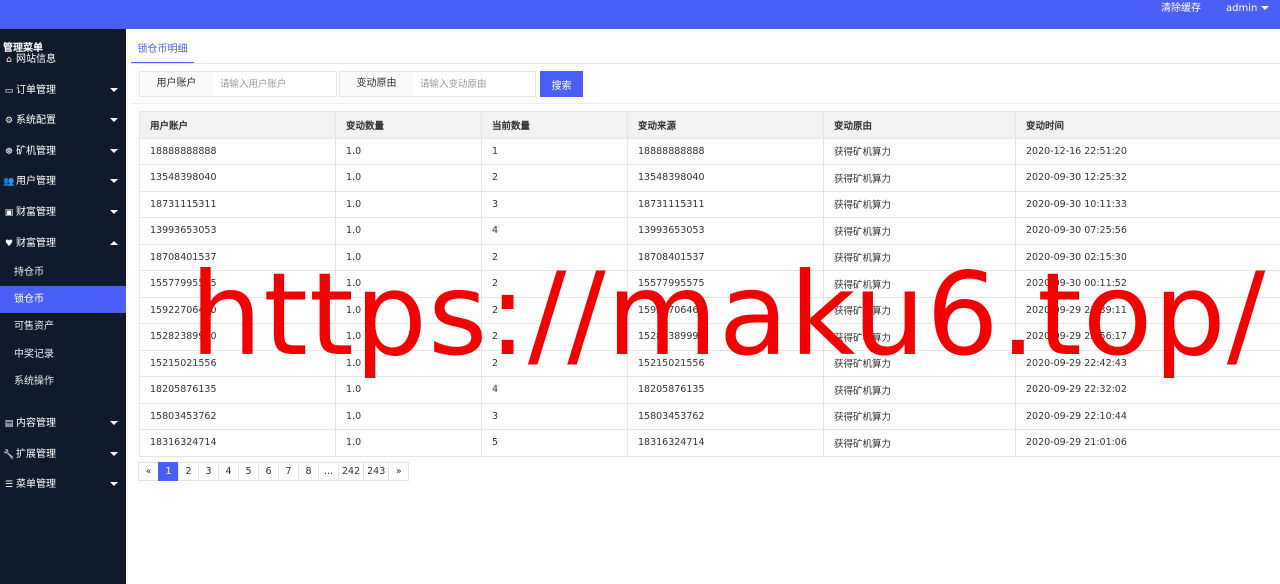 This screenshot has width=1280, height=584. Describe the element at coordinates (554, 204) in the screenshot. I see `table-cell: 3` at that location.